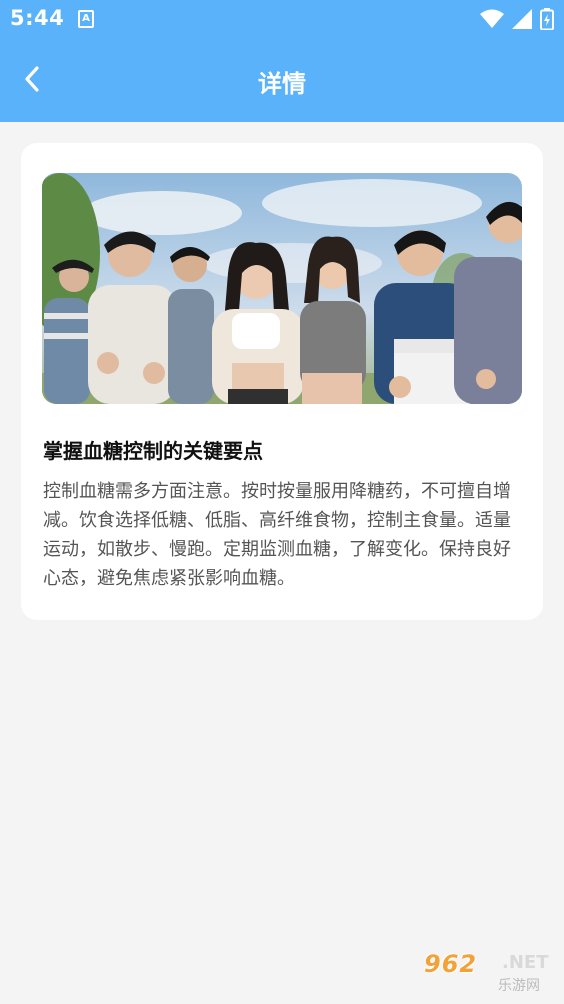  I want to click on status-icons, so click(517, 19).